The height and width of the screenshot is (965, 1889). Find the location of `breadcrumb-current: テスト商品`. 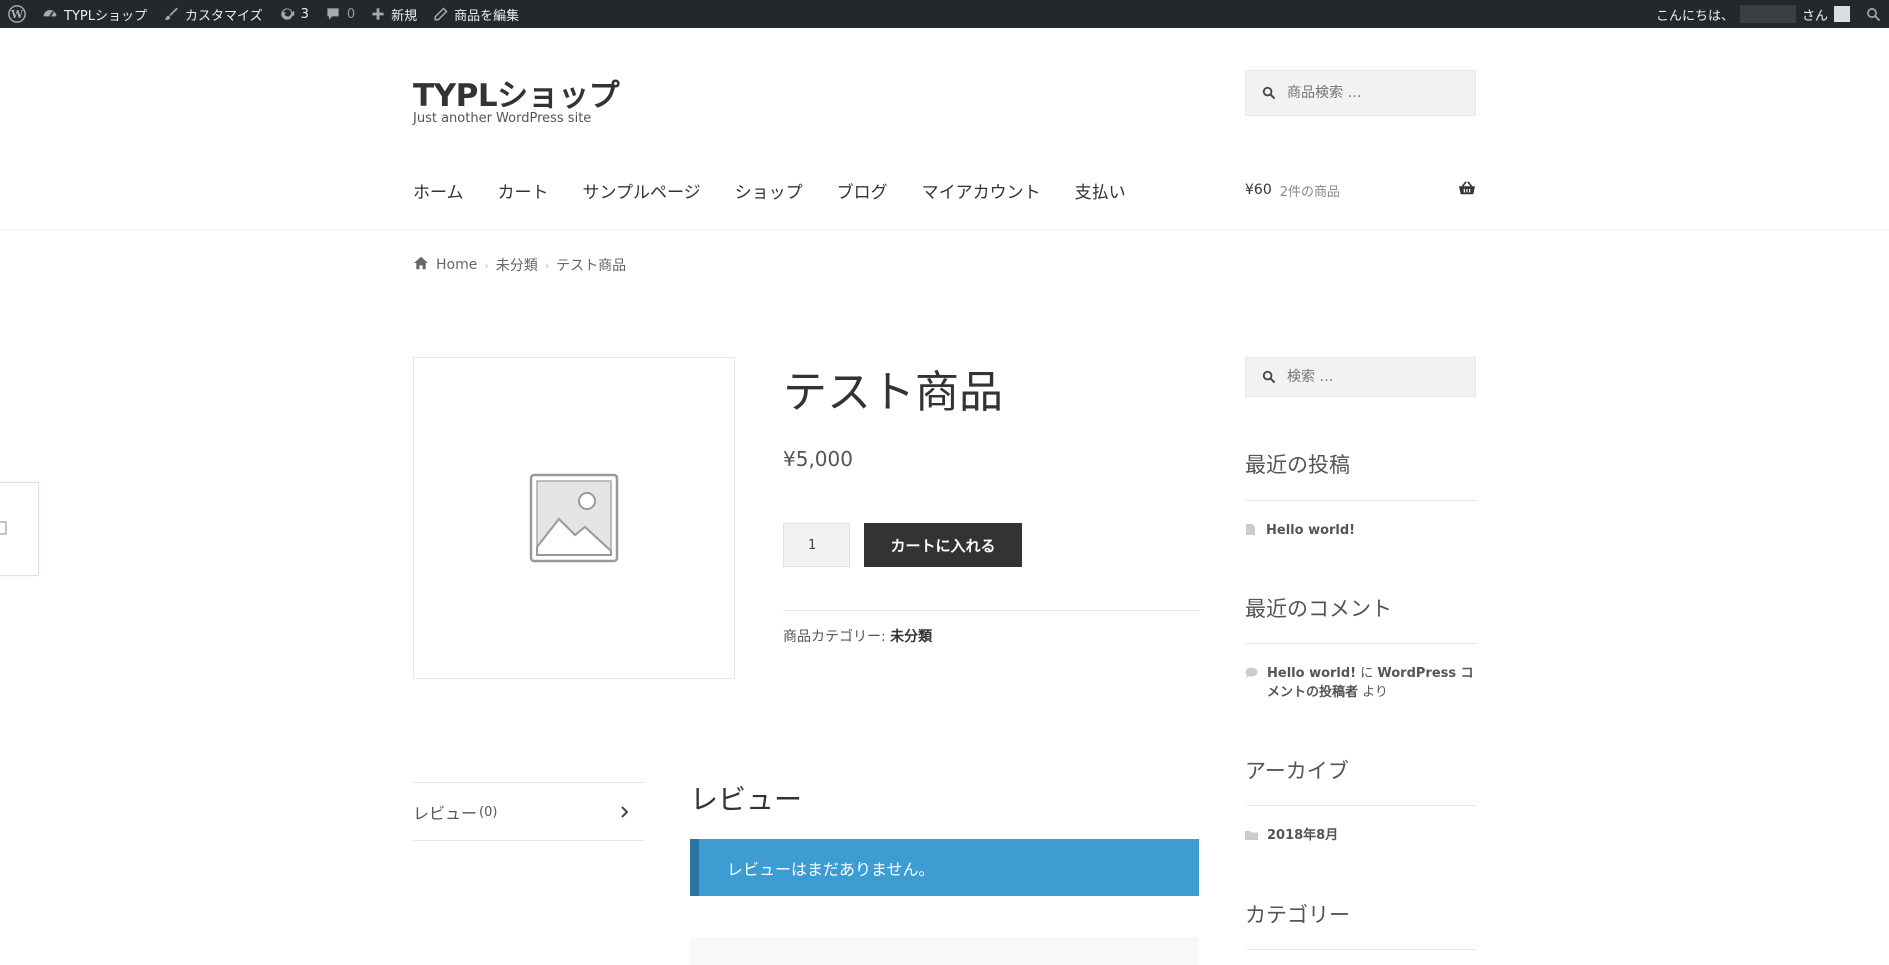

breadcrumb-current: テスト商品 is located at coordinates (591, 266).